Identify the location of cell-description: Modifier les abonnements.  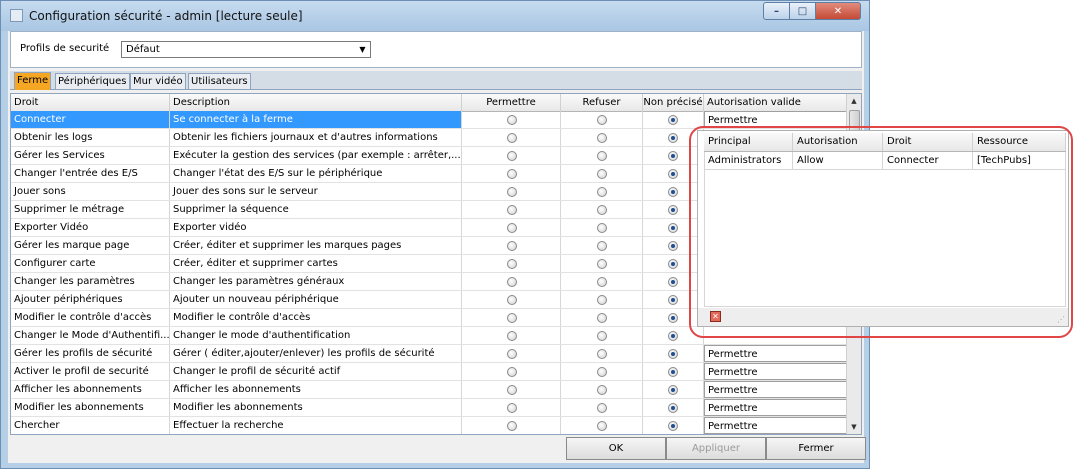
(316, 407).